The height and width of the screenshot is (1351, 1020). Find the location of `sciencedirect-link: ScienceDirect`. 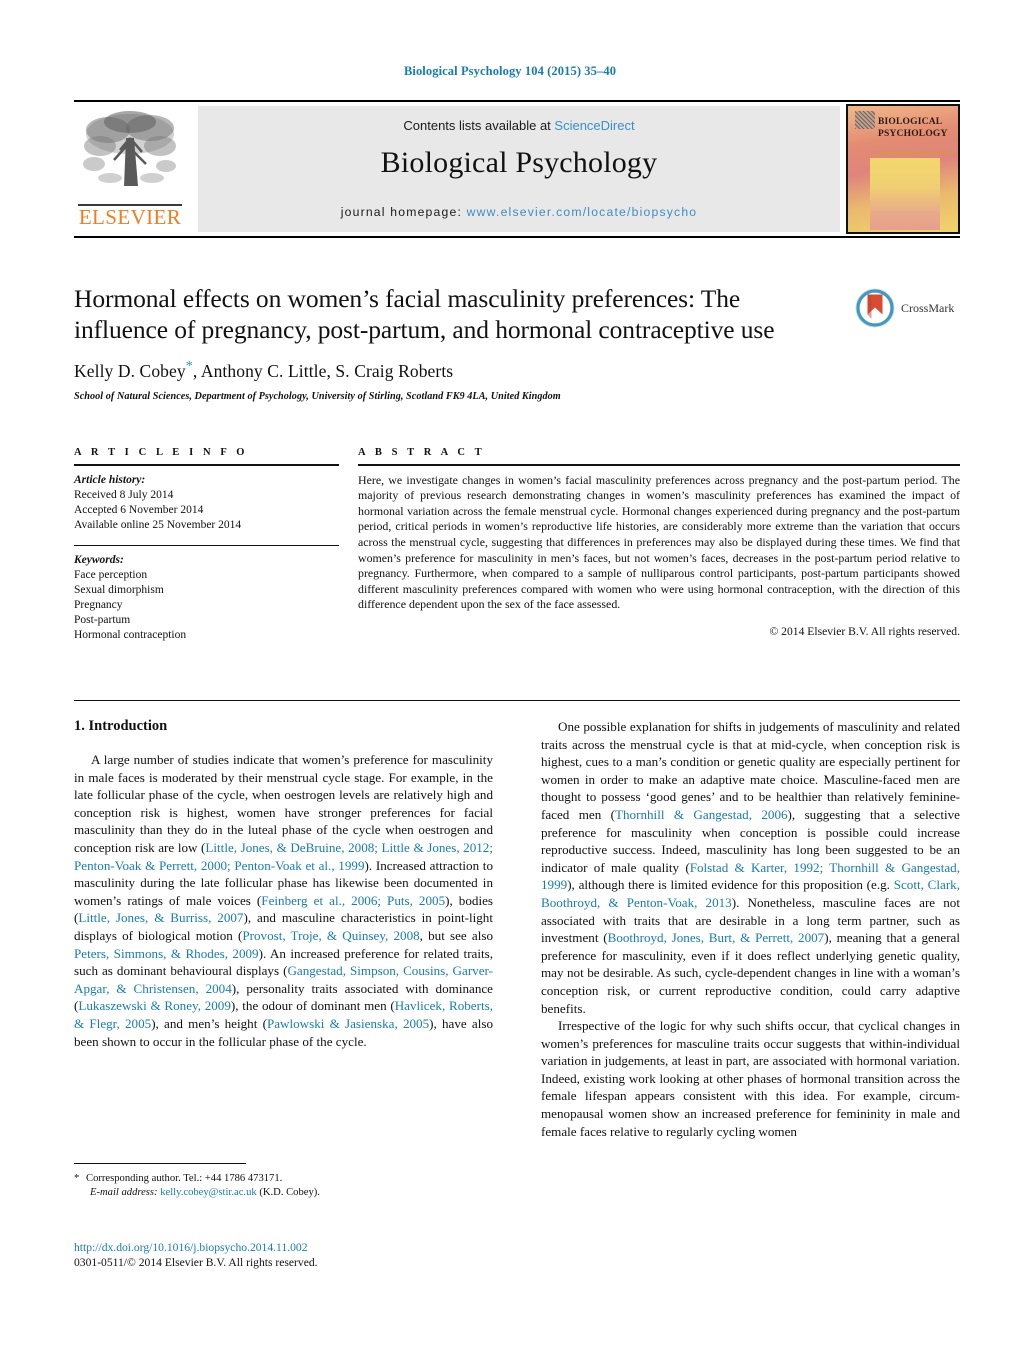

sciencedirect-link: ScienceDirect is located at coordinates (594, 125).